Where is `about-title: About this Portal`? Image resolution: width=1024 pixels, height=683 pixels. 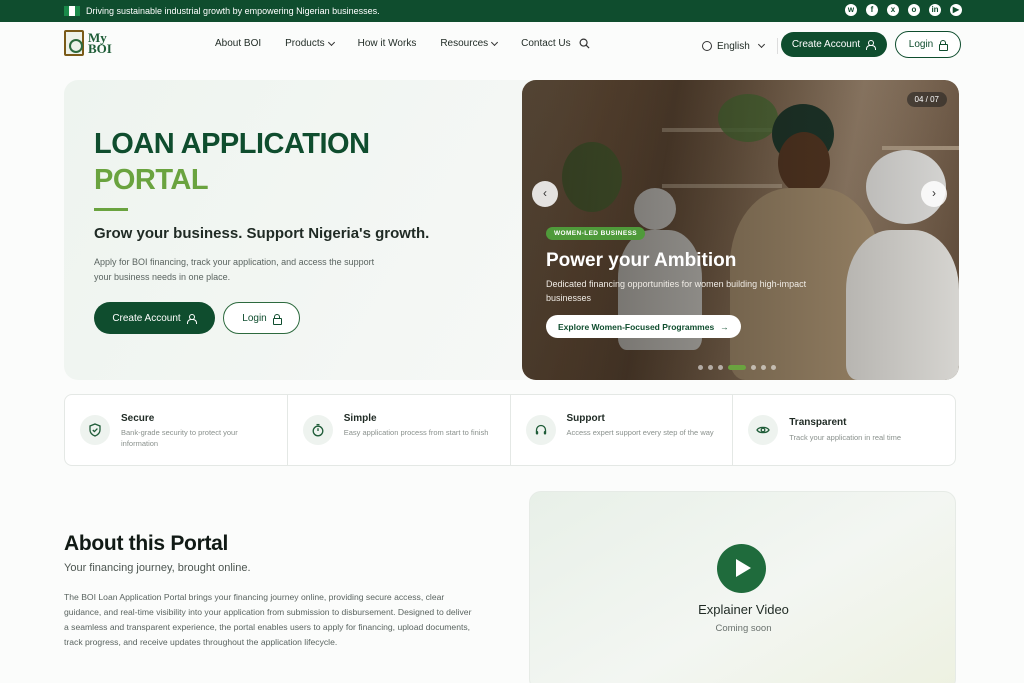 about-title: About this Portal is located at coordinates (146, 543).